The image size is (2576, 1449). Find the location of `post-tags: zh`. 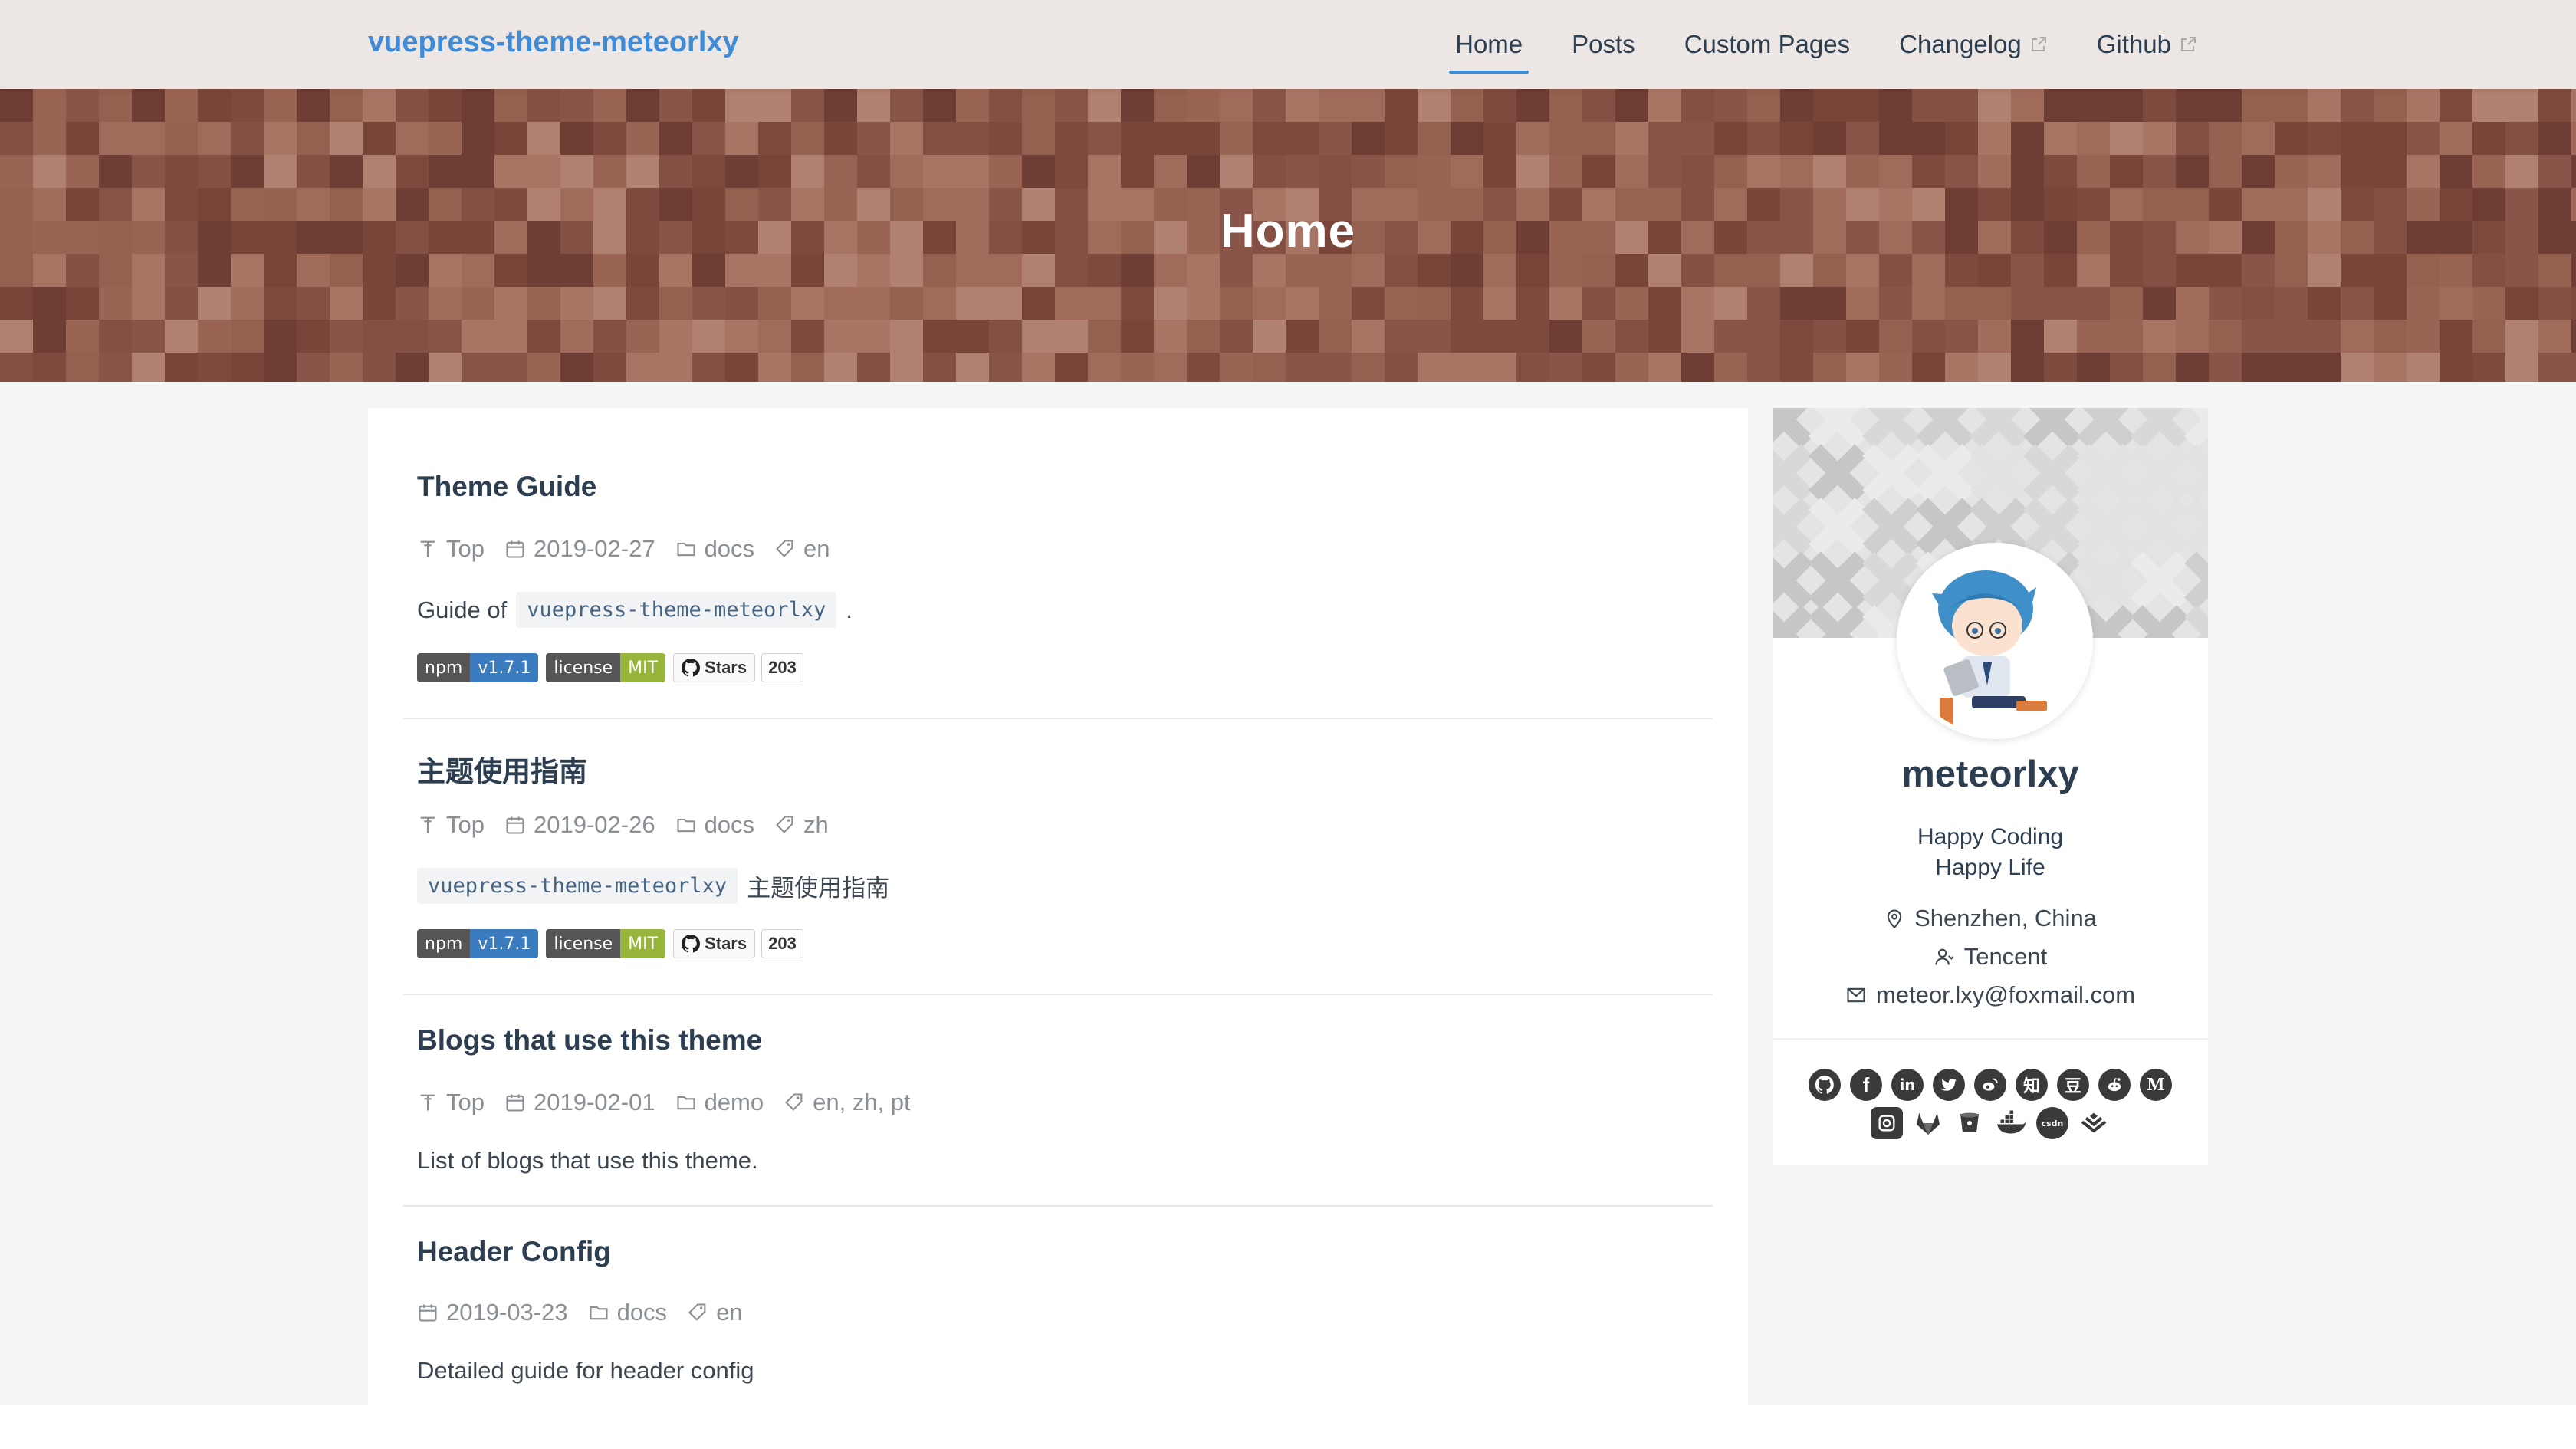

post-tags: zh is located at coordinates (802, 825).